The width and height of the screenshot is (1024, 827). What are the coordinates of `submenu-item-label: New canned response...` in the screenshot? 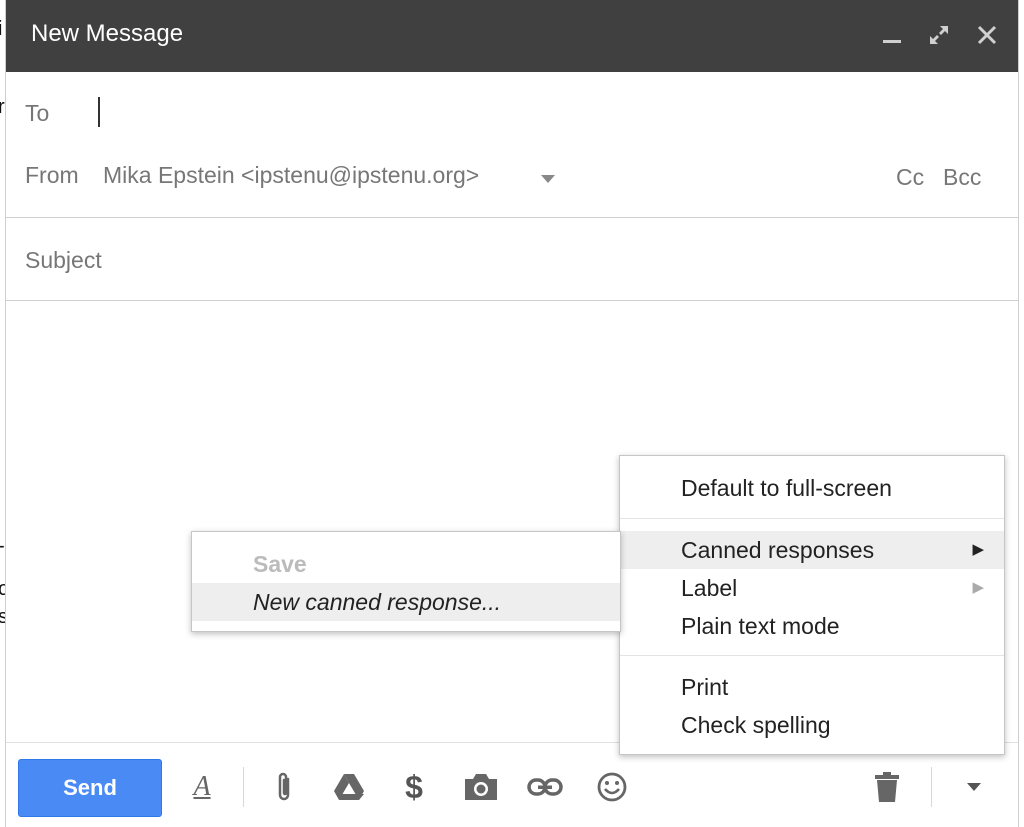 It's located at (377, 602).